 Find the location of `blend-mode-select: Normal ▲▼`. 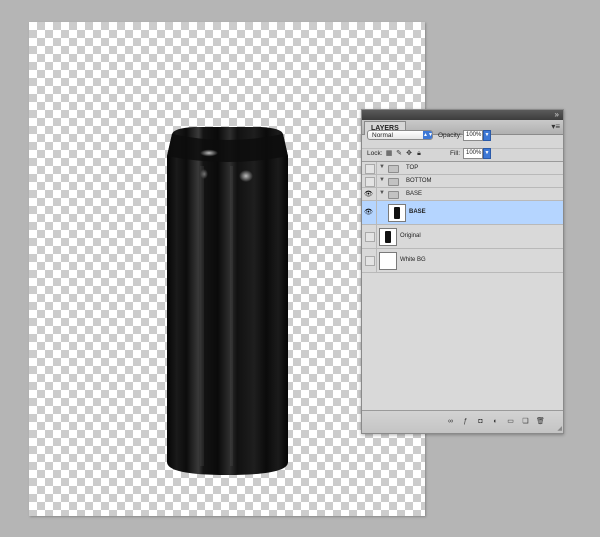

blend-mode-select: Normal ▲▼ is located at coordinates (400, 135).